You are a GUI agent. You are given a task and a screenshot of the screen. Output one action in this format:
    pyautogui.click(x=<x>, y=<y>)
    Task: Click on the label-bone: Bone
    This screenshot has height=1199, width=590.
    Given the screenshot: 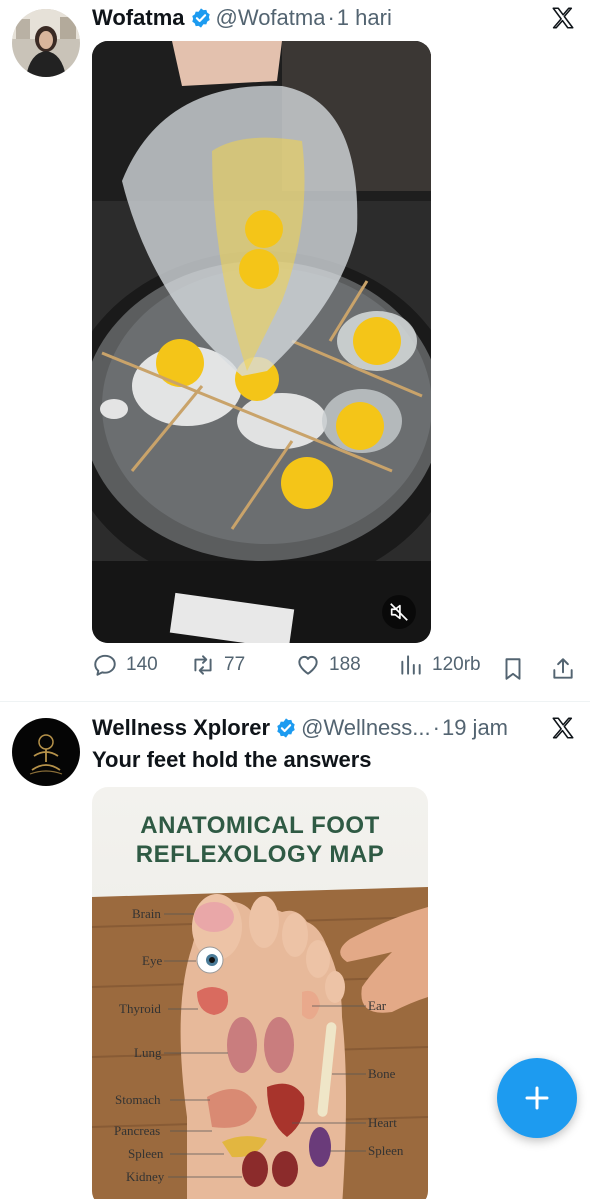 What is the action you would take?
    pyautogui.click(x=382, y=1073)
    